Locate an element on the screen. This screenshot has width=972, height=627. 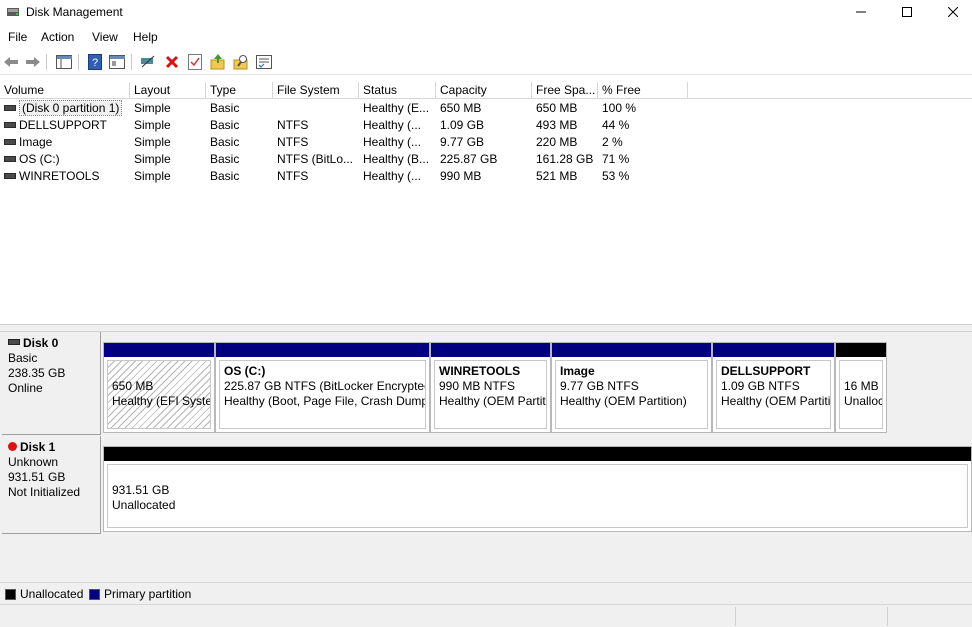
volume-name: OS (C:) is located at coordinates (39, 159).